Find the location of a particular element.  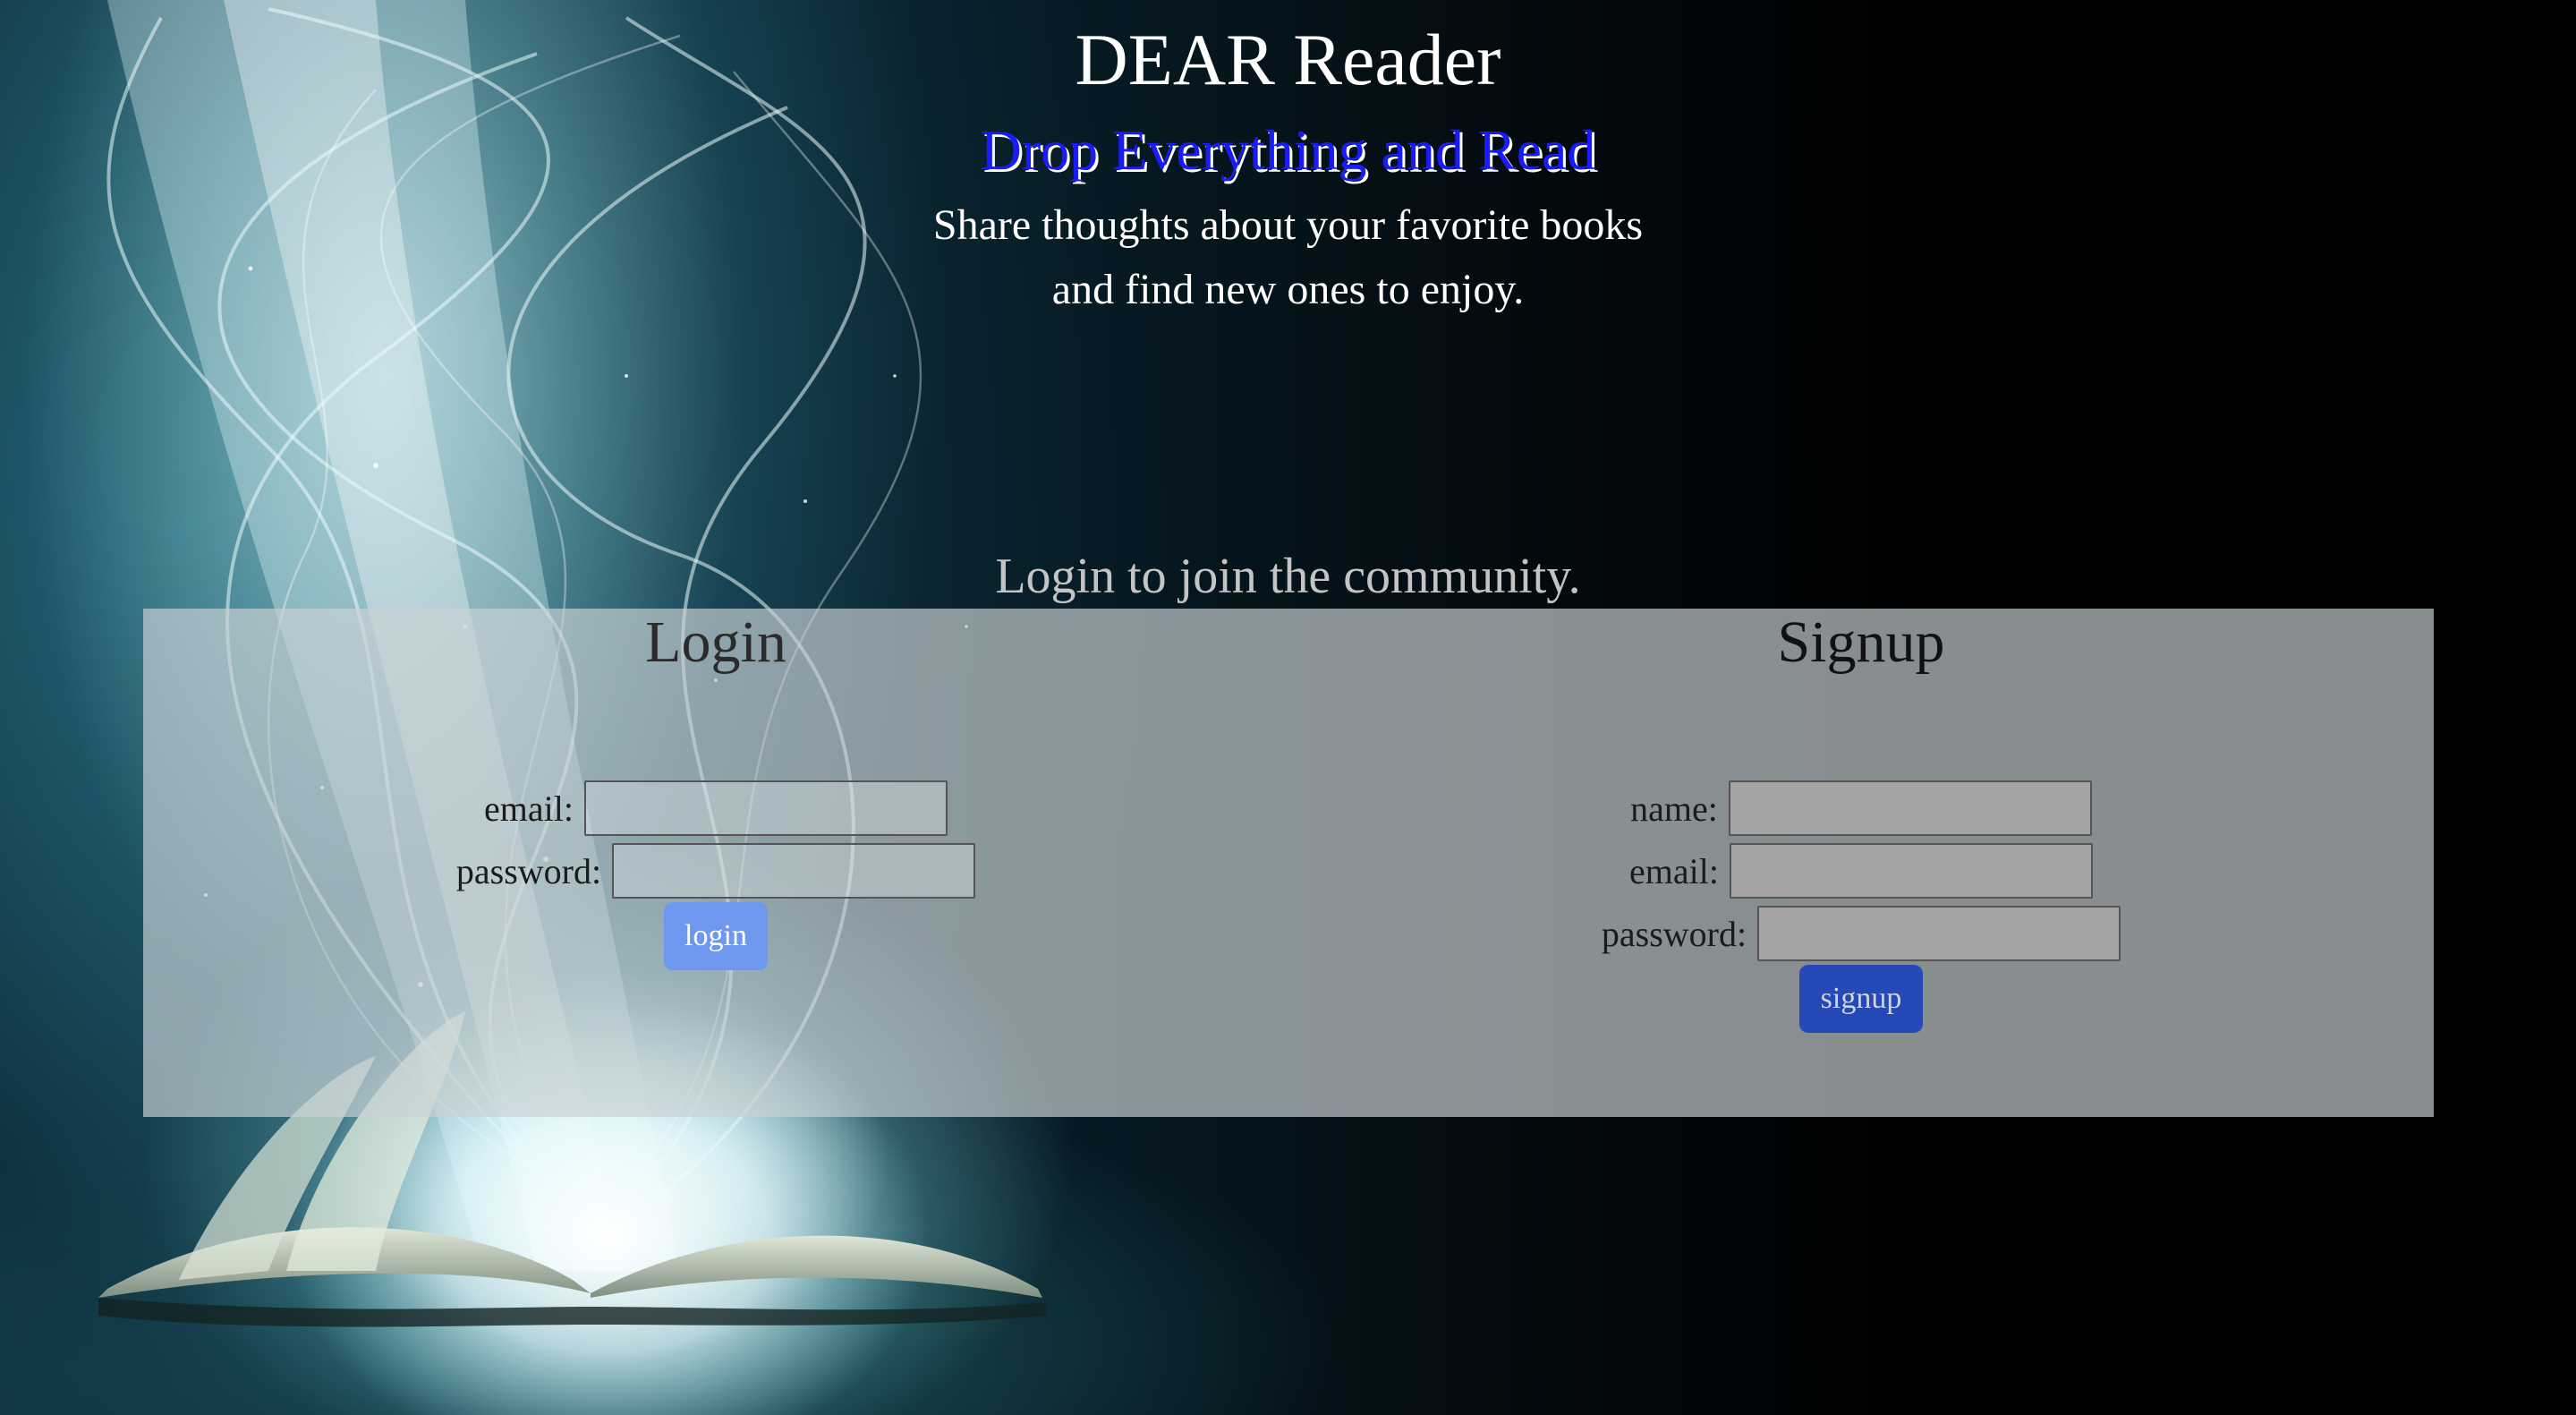

signup-password-row: password: is located at coordinates (1861, 933).